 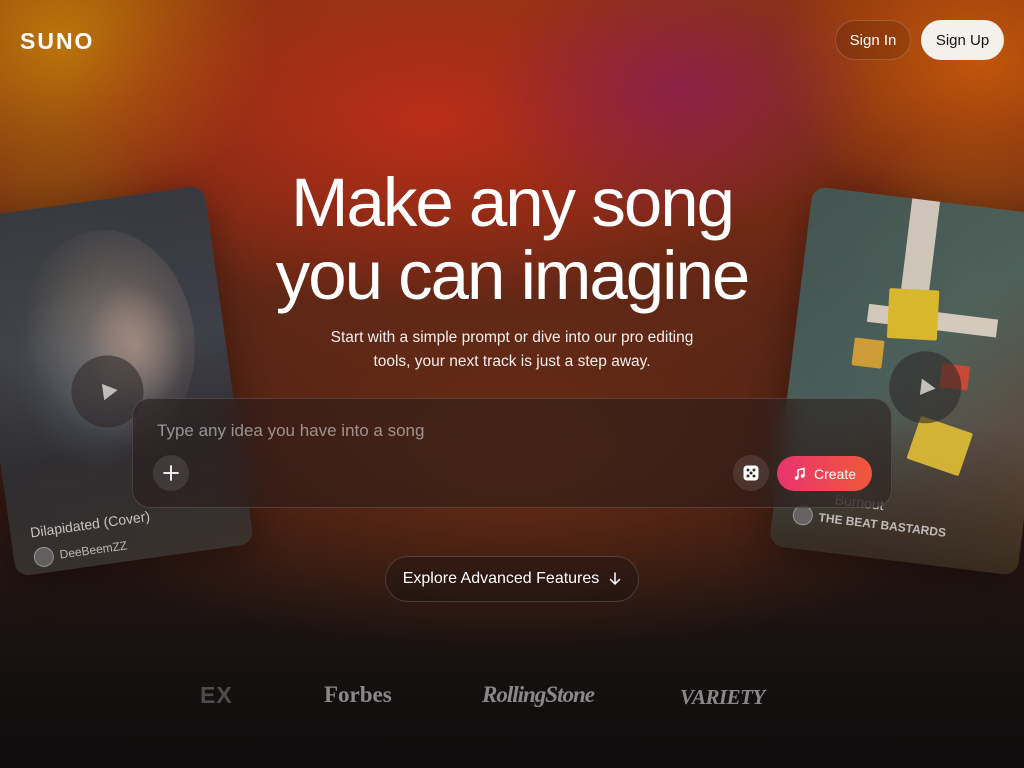 What do you see at coordinates (44, 557) in the screenshot?
I see `avatar` at bounding box center [44, 557].